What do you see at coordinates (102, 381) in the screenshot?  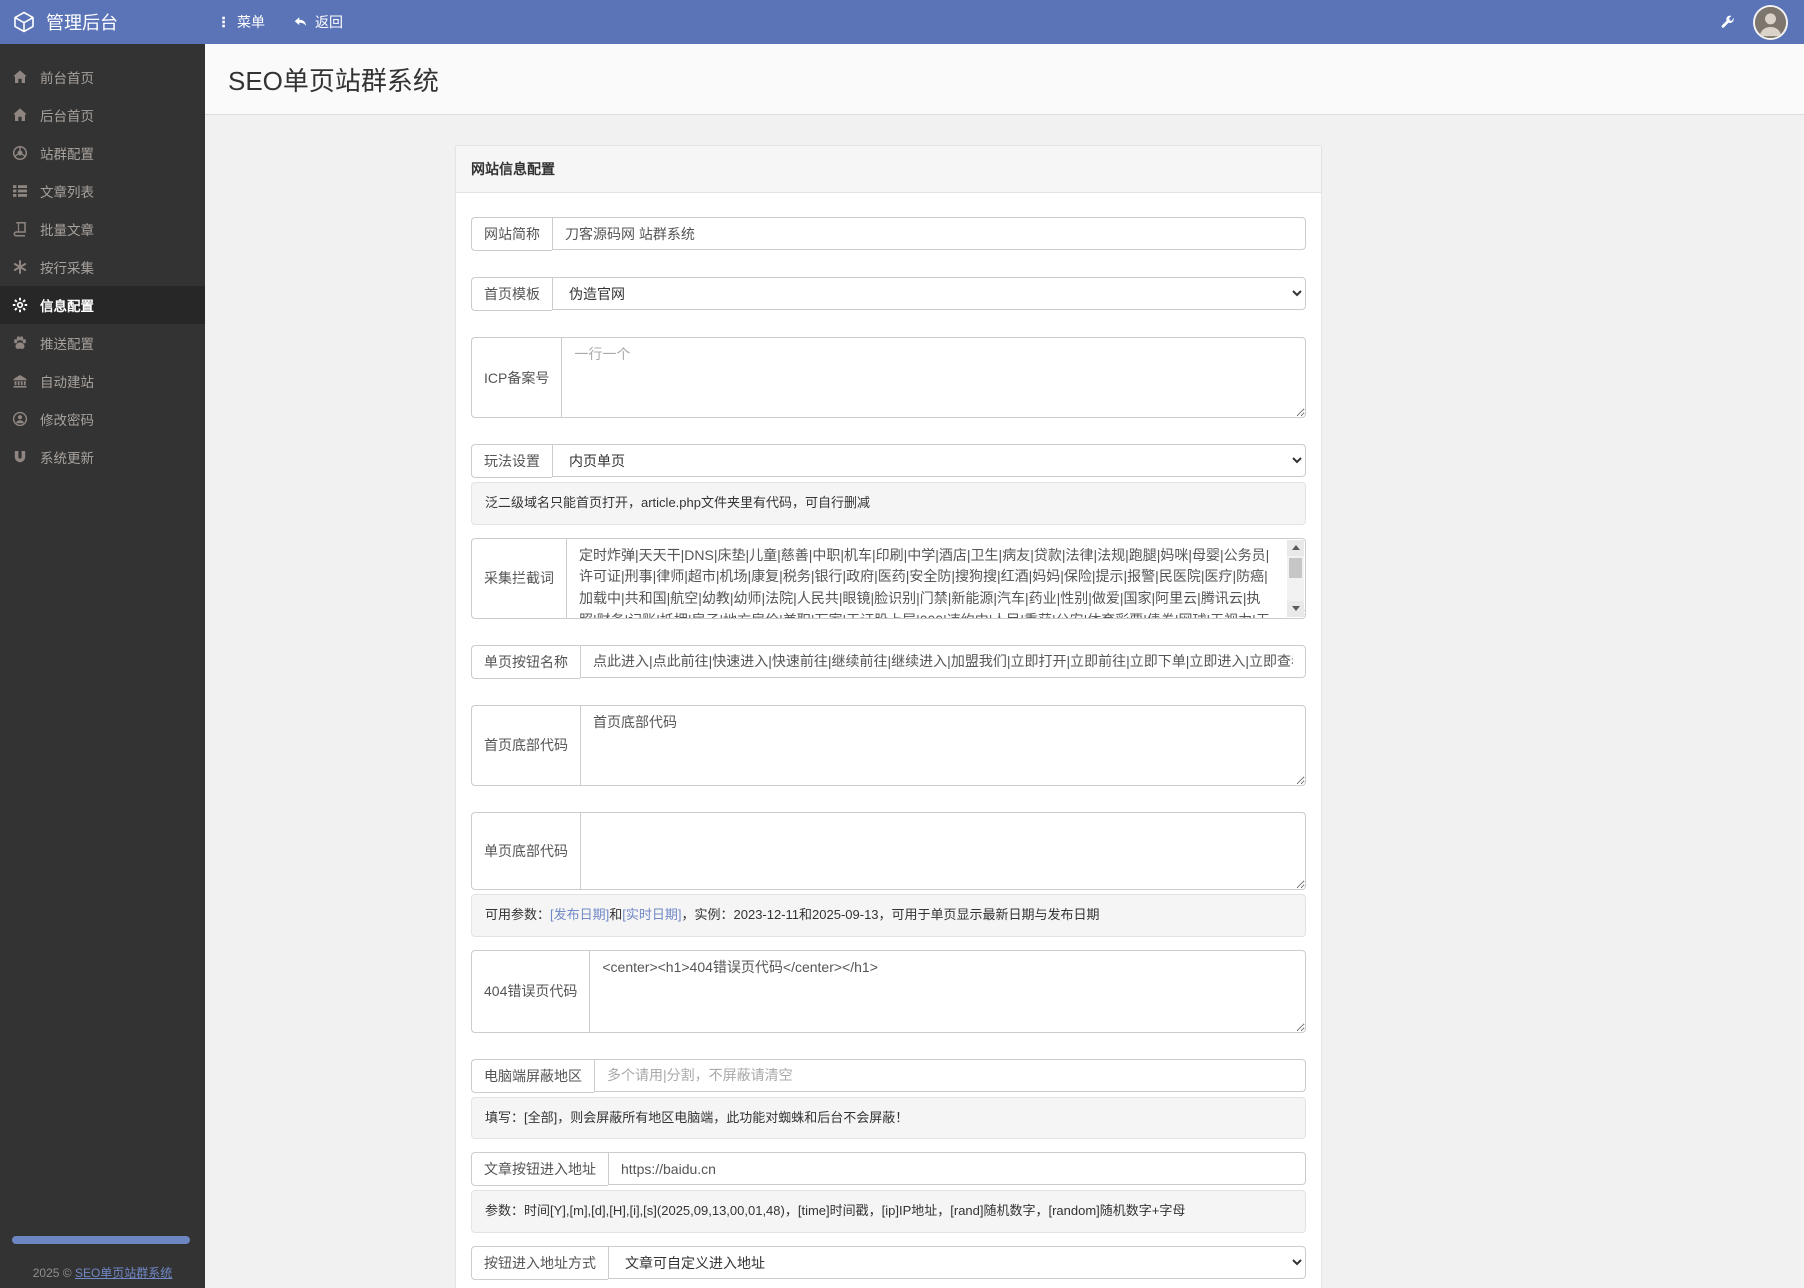 I see `sidebar-item-auto-build: 自动建站` at bounding box center [102, 381].